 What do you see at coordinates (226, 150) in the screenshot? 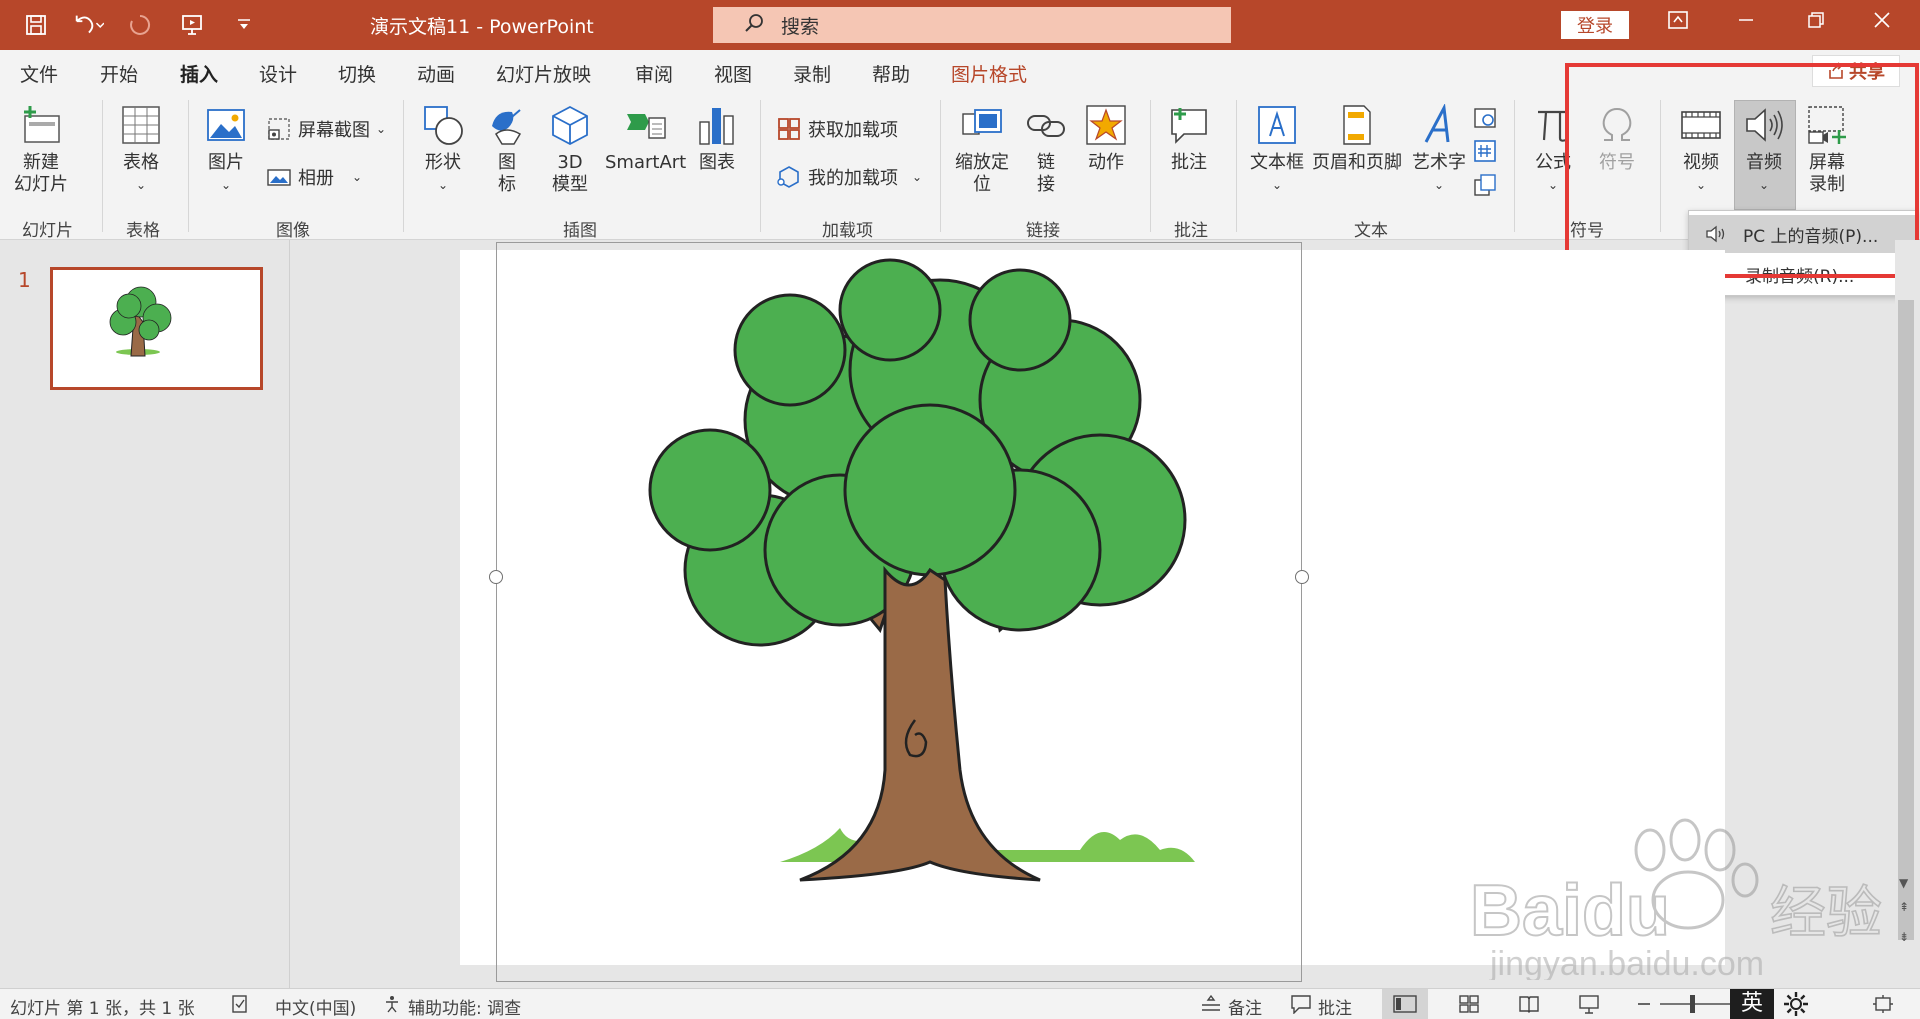
I see `pictures-button: 图片 ⌄` at bounding box center [226, 150].